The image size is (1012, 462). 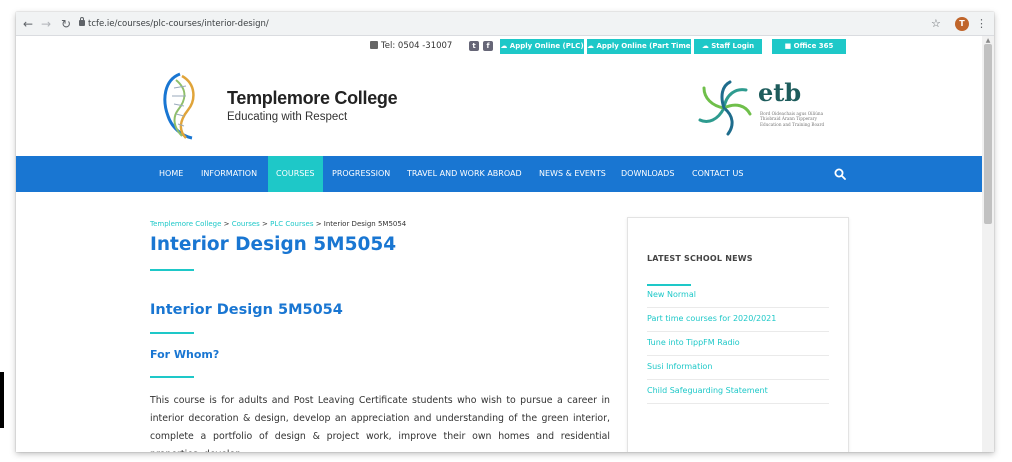 What do you see at coordinates (936, 24) in the screenshot?
I see `star-icon: ☆` at bounding box center [936, 24].